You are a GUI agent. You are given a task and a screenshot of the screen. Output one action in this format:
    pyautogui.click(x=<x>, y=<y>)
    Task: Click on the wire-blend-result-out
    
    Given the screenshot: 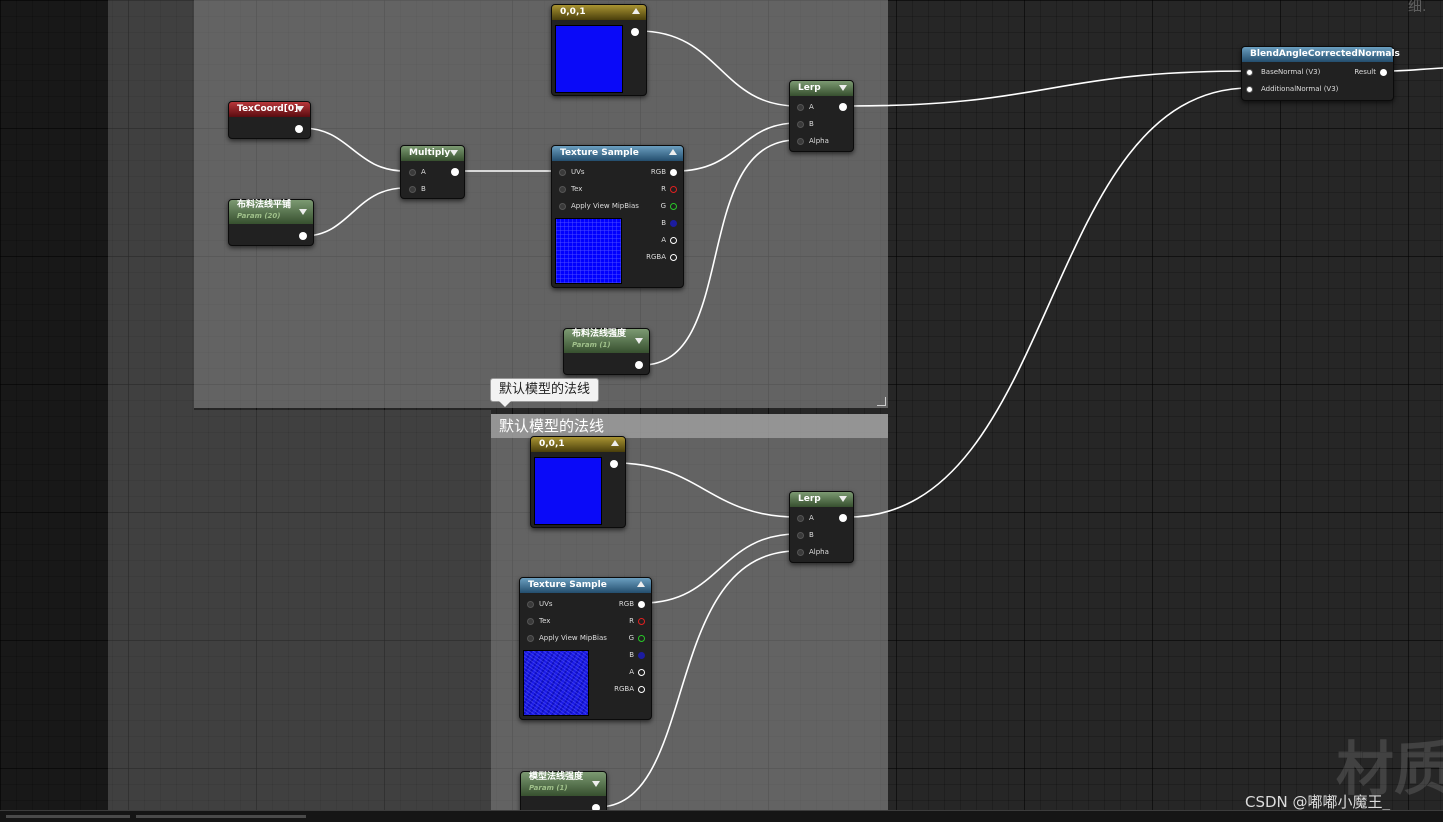 What is the action you would take?
    pyautogui.click(x=1414, y=69)
    